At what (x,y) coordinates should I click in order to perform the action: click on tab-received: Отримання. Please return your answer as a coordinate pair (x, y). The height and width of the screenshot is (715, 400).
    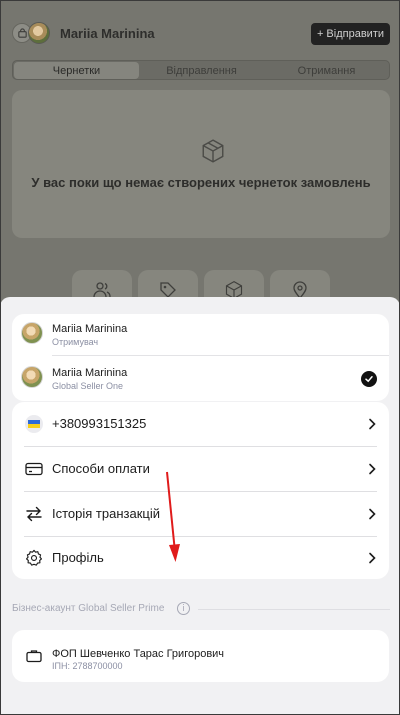
    Looking at the image, I should click on (326, 70).